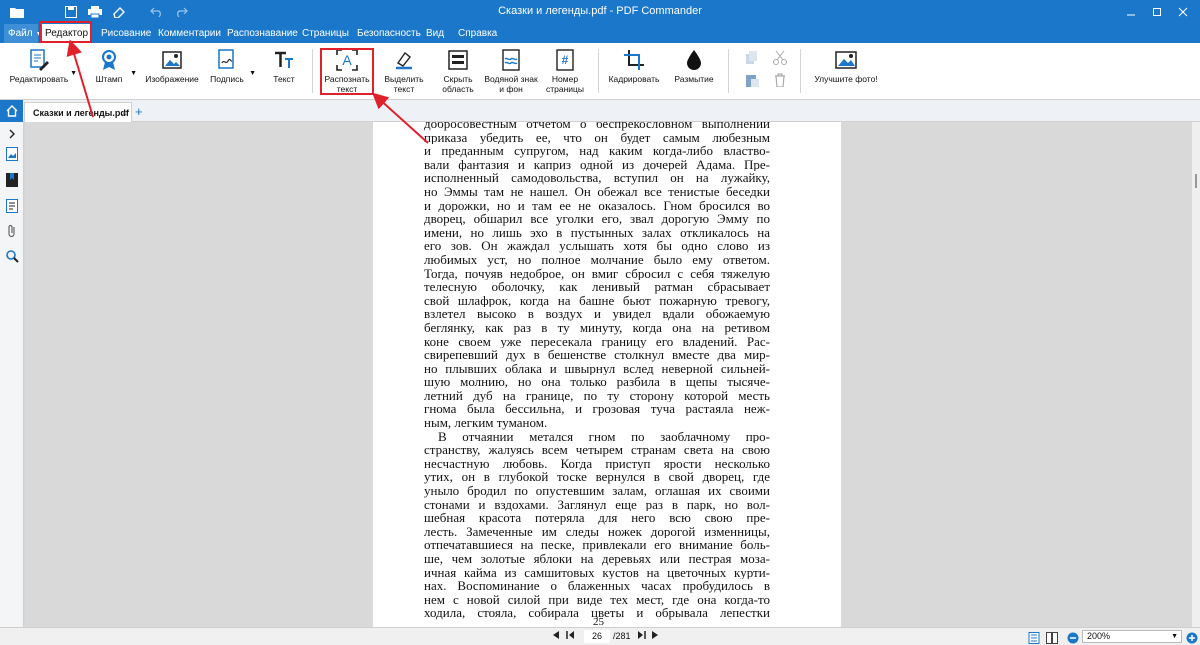 This screenshot has width=1200, height=645. What do you see at coordinates (262, 33) in the screenshot?
I see `tab-recognition: Распознавание` at bounding box center [262, 33].